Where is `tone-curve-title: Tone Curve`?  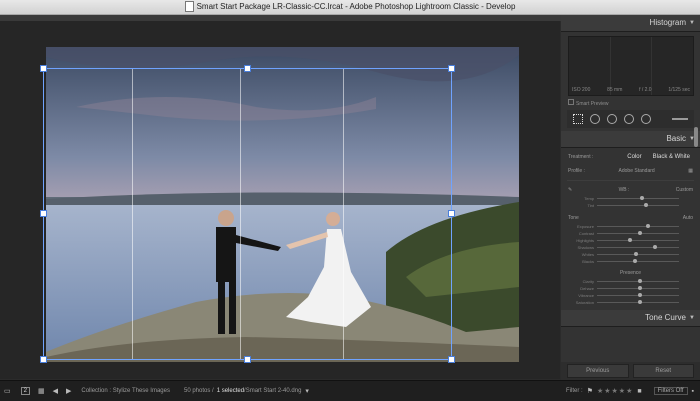
tone-curve-title: Tone Curve is located at coordinates (665, 317).